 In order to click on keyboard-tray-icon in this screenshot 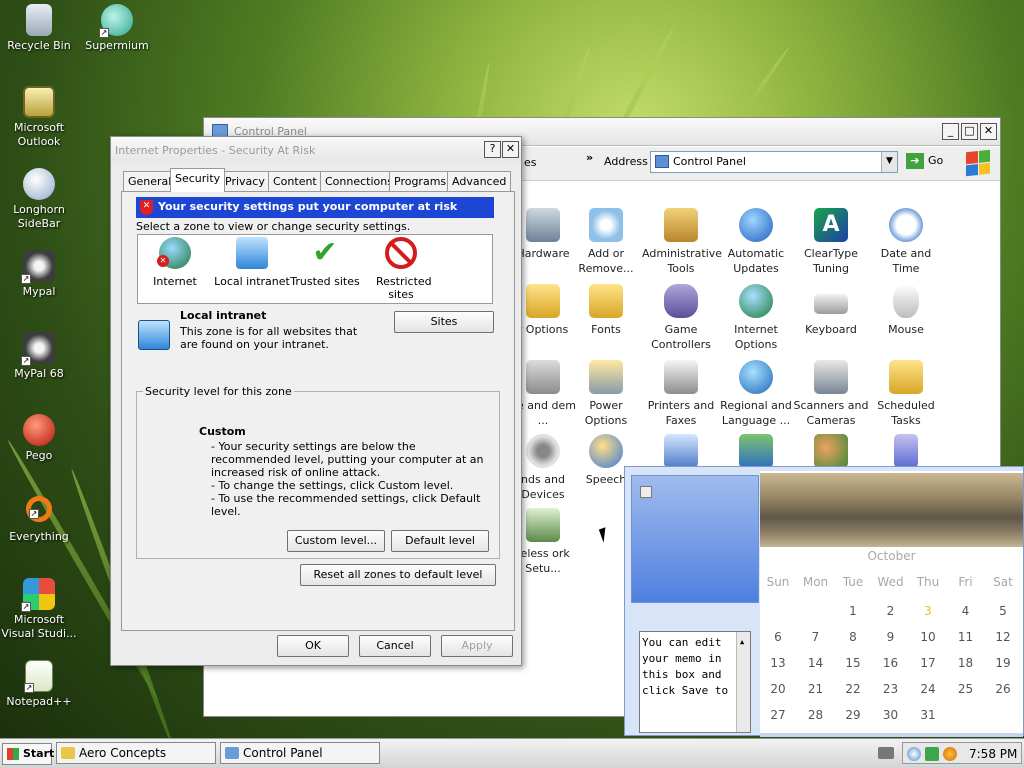, I will do `click(886, 753)`.